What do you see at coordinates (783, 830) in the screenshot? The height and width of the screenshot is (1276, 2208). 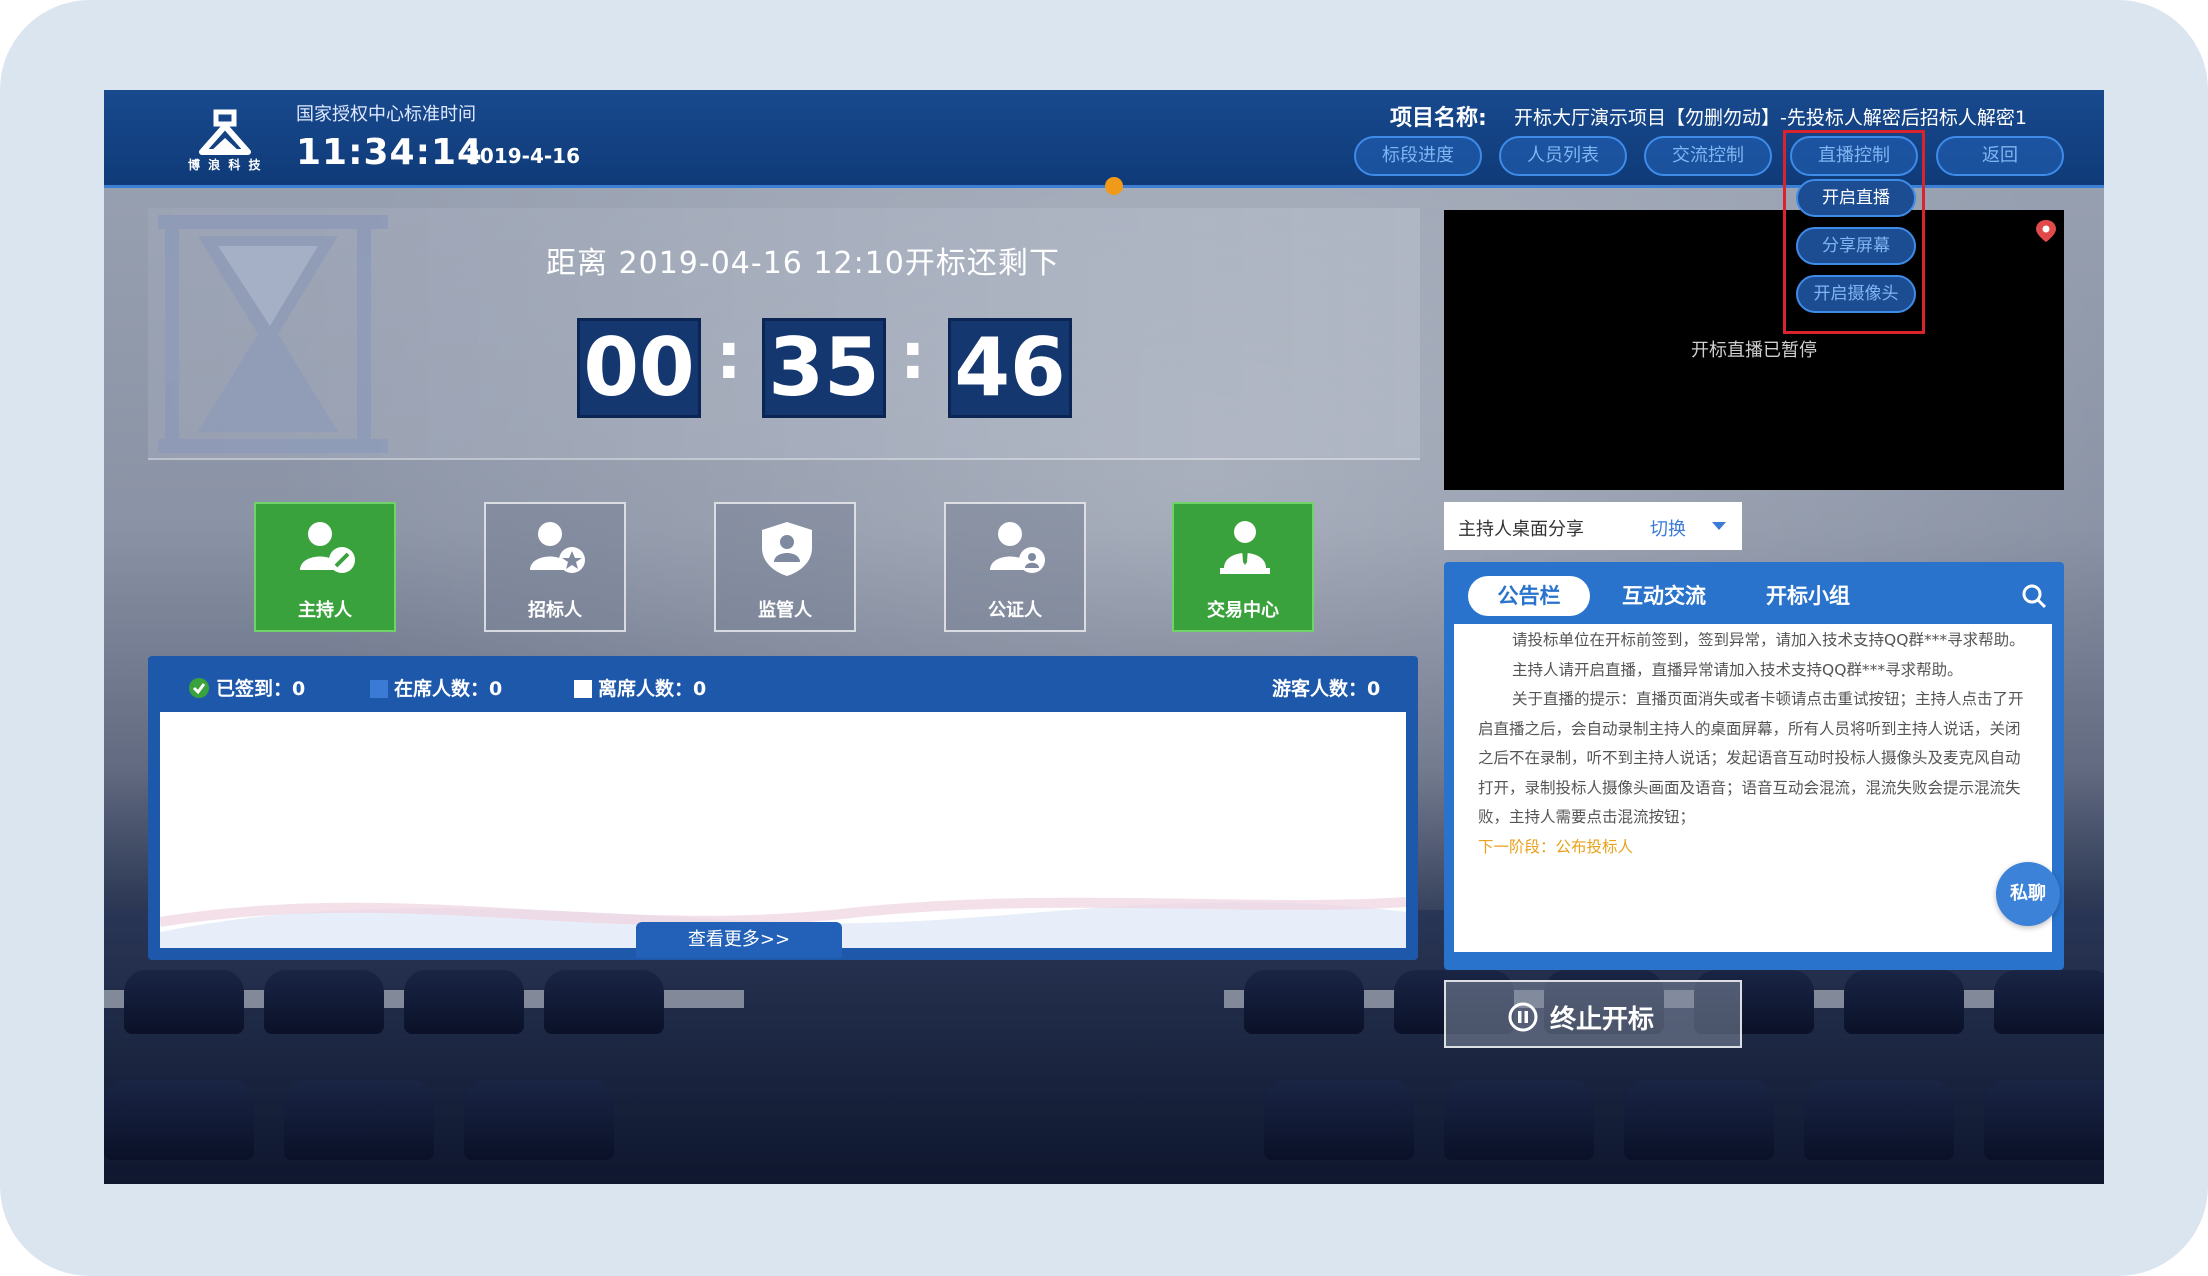 I see `attendance-list` at bounding box center [783, 830].